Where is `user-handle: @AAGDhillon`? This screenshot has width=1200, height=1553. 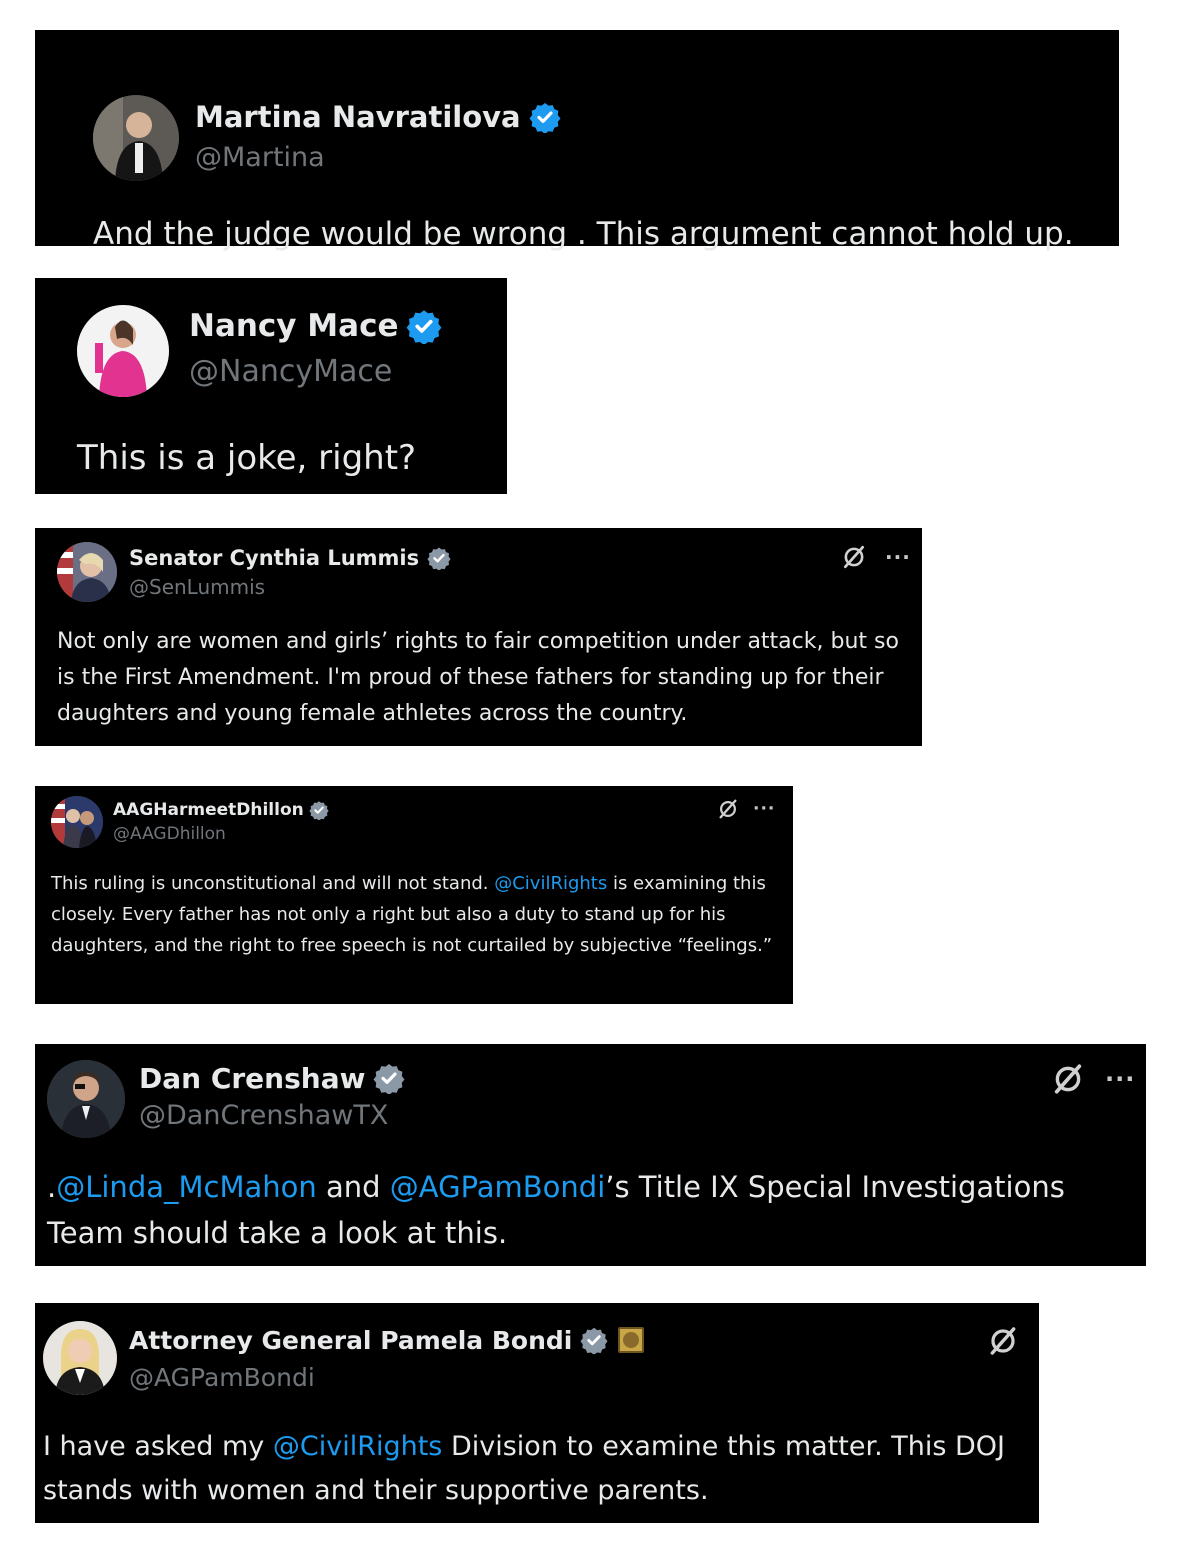 user-handle: @AAGDhillon is located at coordinates (169, 834).